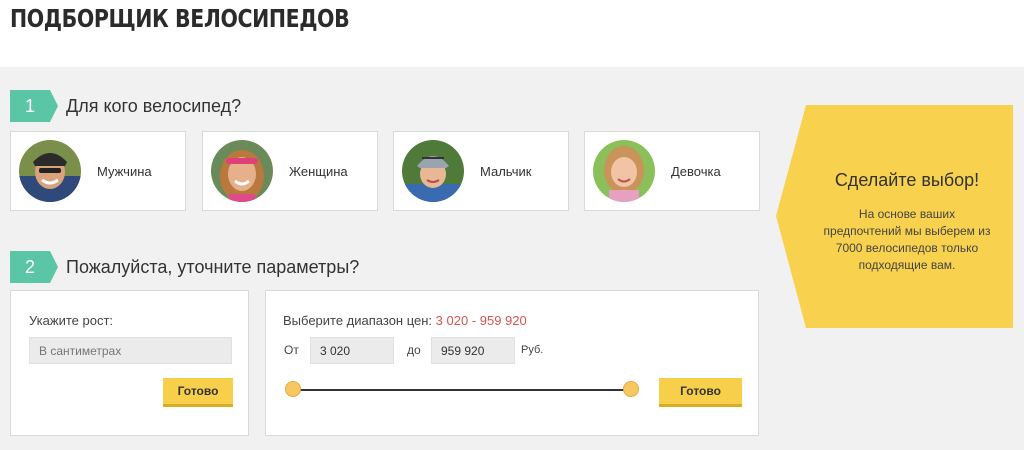 The width and height of the screenshot is (1024, 450). What do you see at coordinates (180, 18) in the screenshot?
I see `page-title: ПОДБОРЩИК ВЕЛОСИПЕДОВ` at bounding box center [180, 18].